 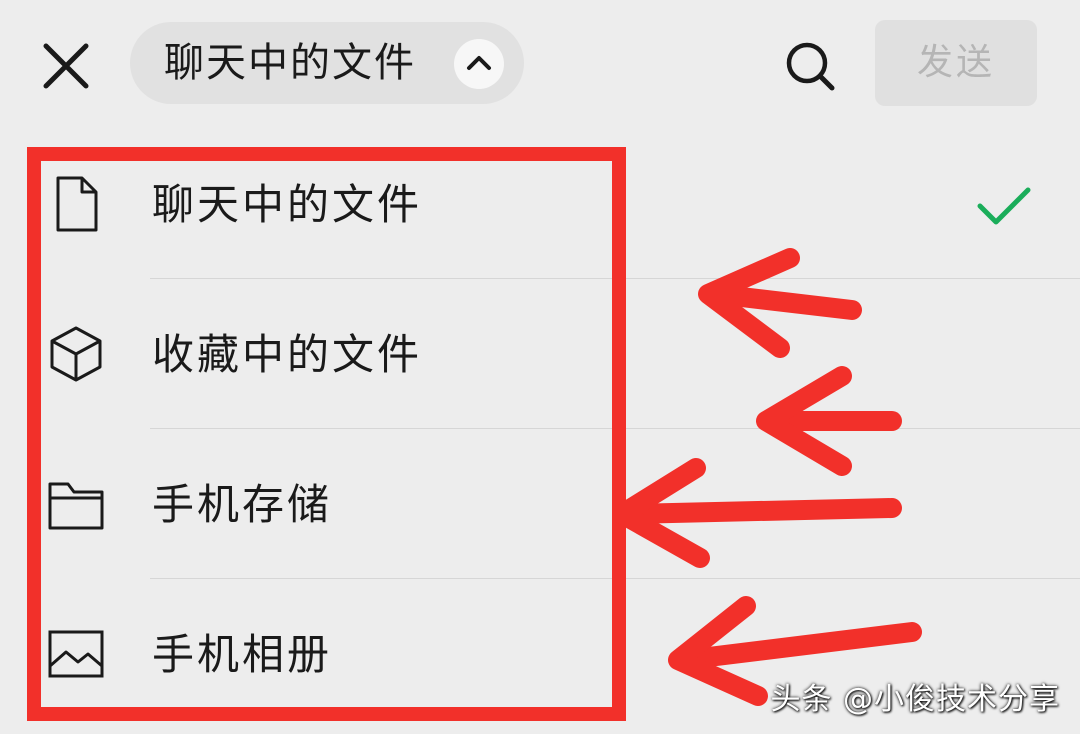 I want to click on send-button: 发送, so click(x=956, y=63).